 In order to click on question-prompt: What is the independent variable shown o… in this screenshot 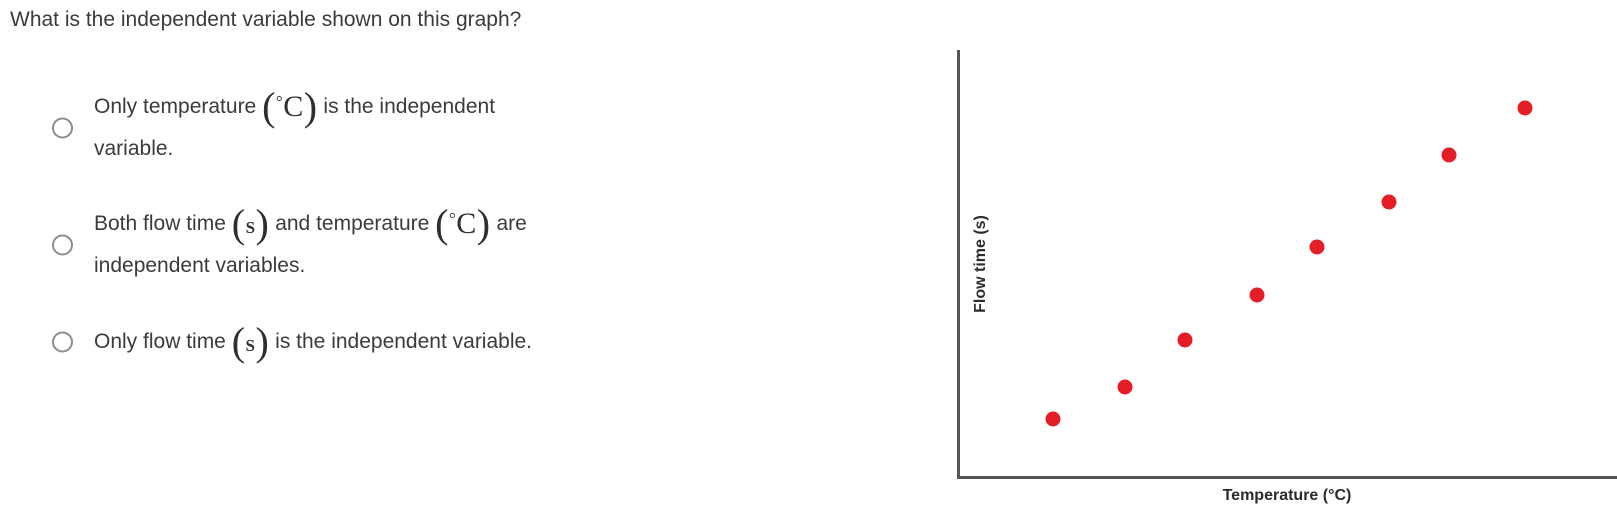, I will do `click(266, 19)`.